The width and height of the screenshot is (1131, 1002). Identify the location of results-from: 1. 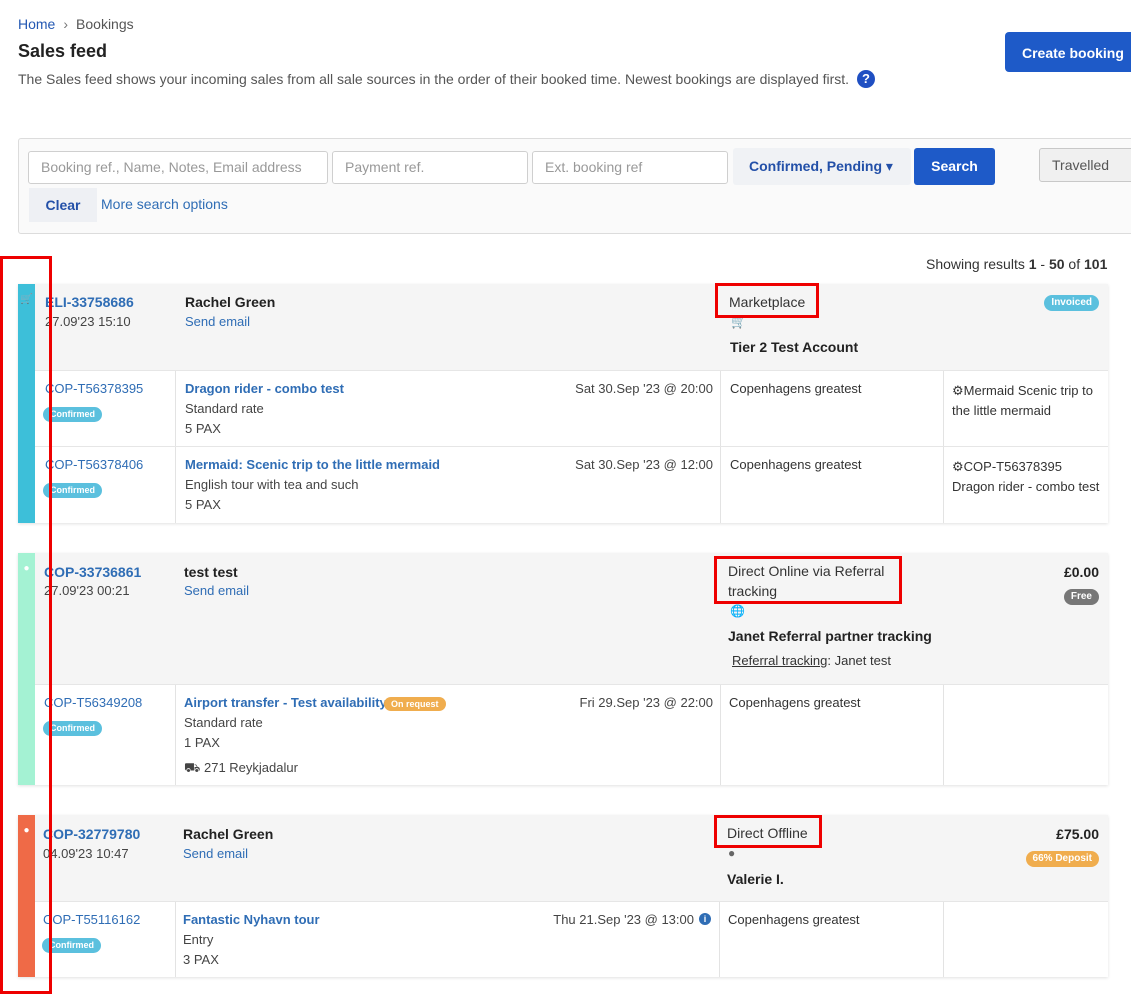
(1032, 264).